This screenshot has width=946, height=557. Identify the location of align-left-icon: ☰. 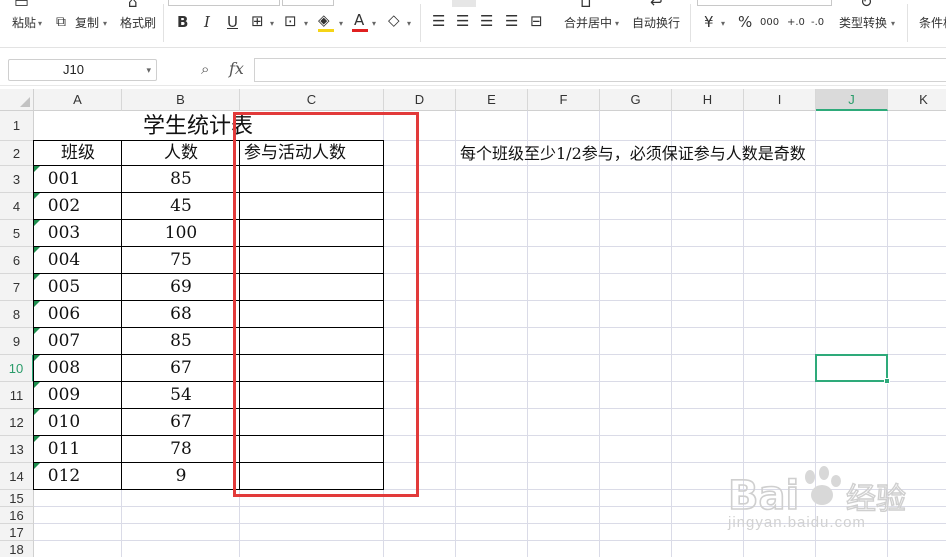
(438, 21).